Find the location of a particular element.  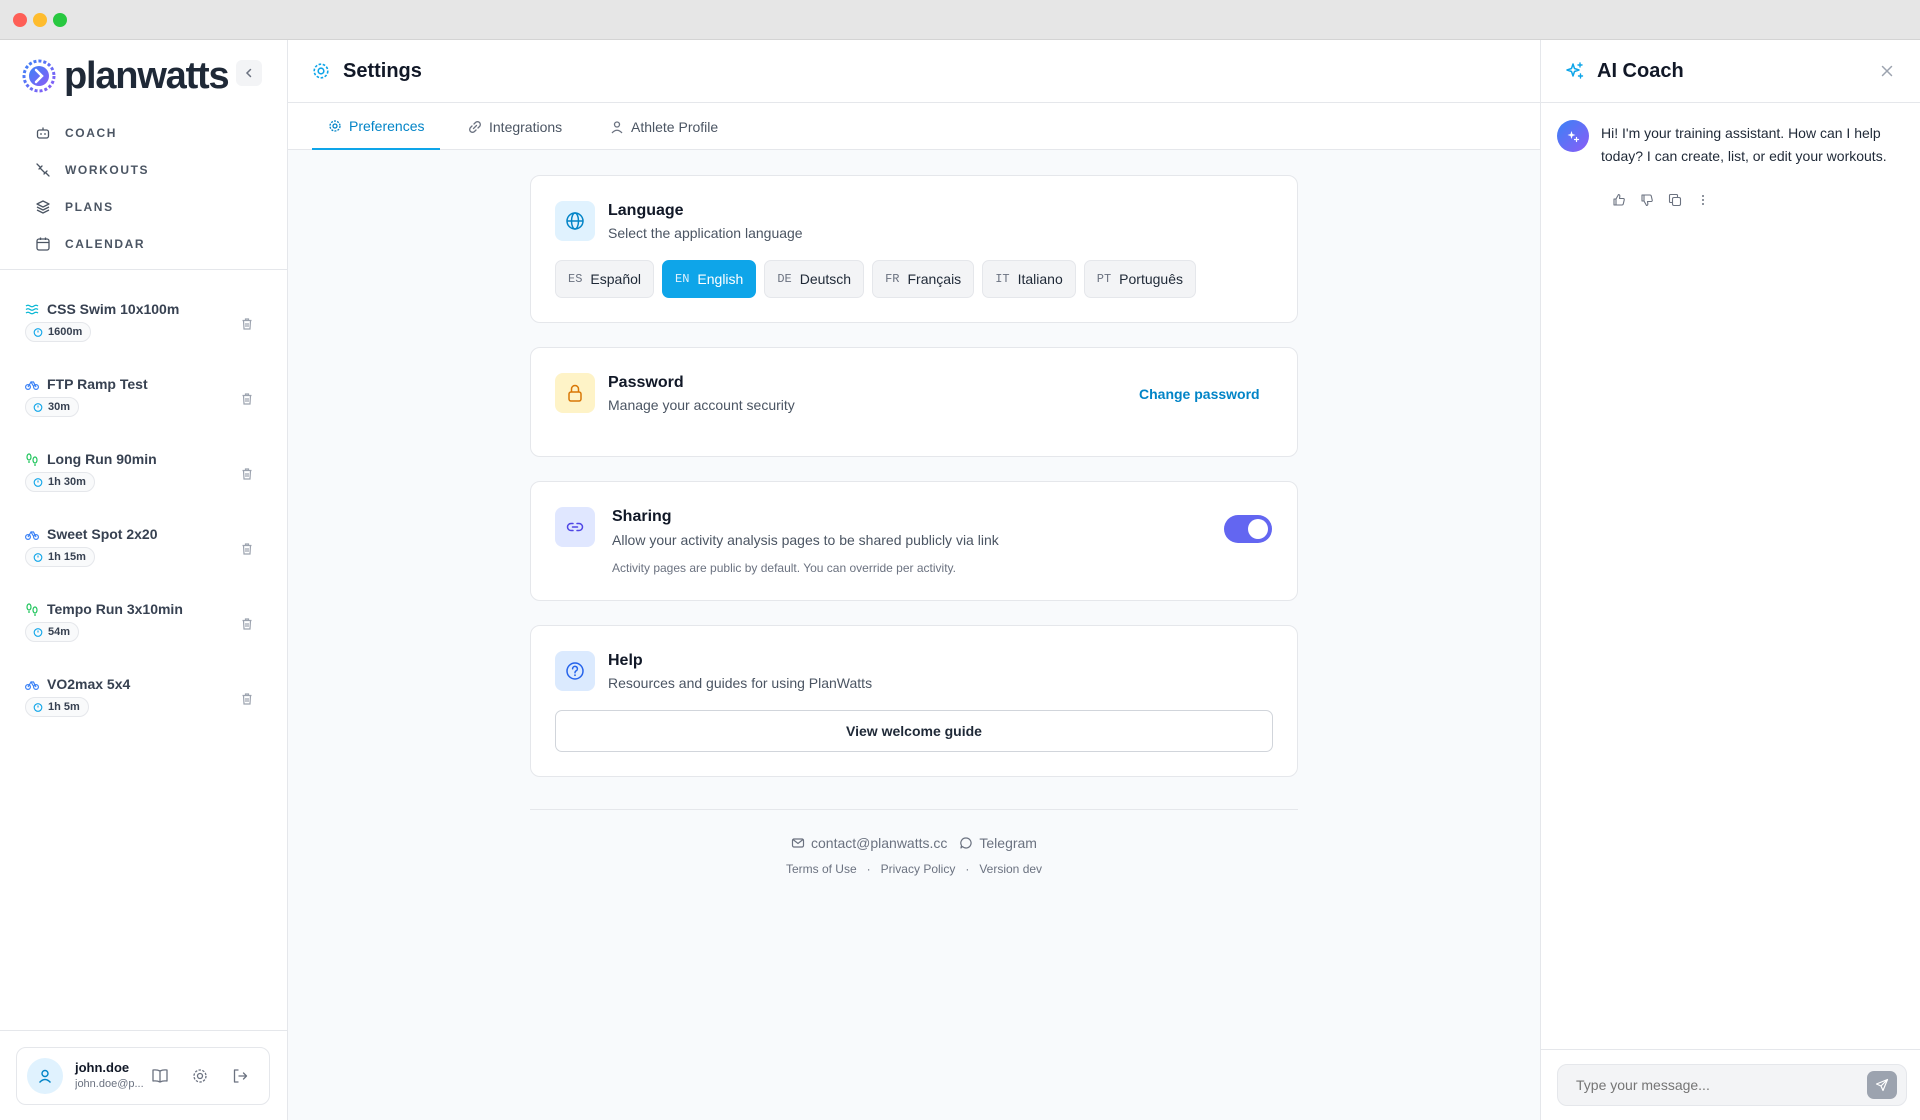

change-password-button: Change password is located at coordinates (1199, 394).